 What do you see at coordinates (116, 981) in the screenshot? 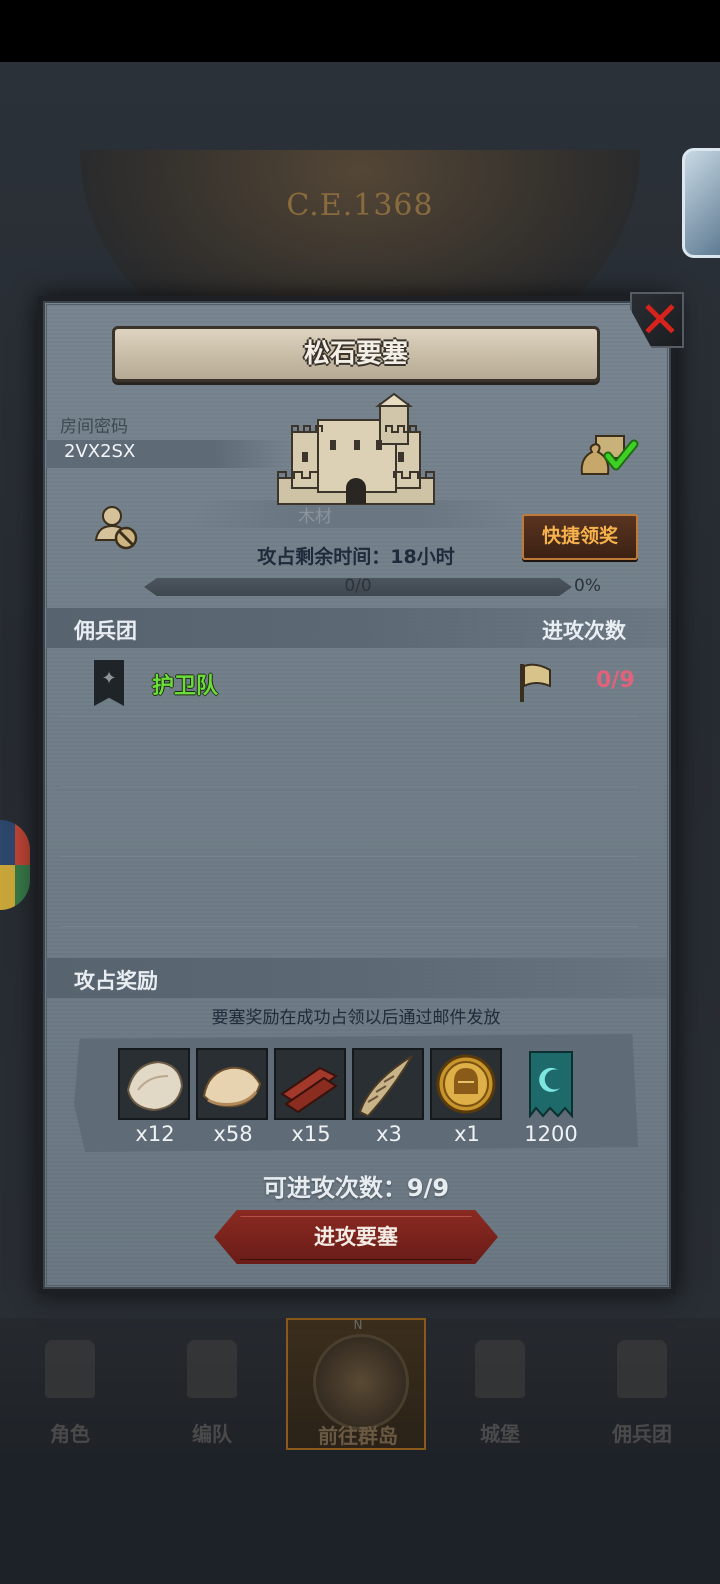
I see `rewards-header-label: 攻占奖励` at bounding box center [116, 981].